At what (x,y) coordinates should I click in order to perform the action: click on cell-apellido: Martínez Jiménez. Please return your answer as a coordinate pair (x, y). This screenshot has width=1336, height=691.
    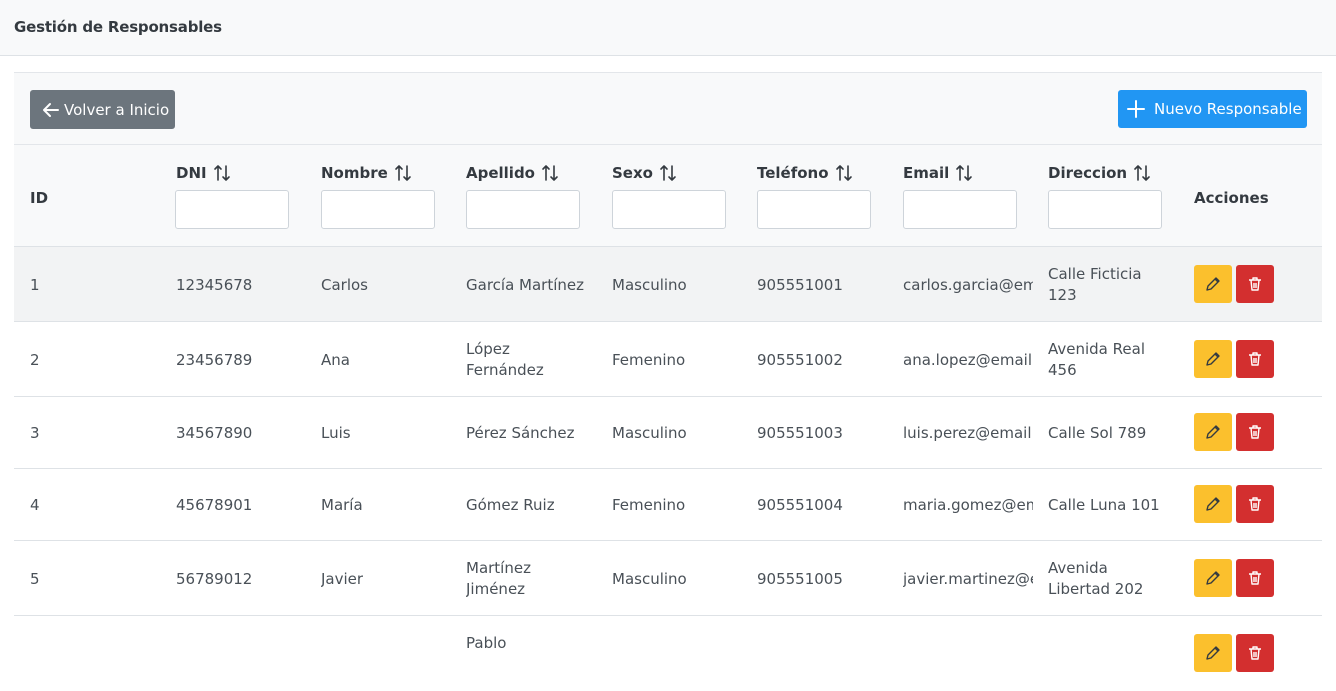
    Looking at the image, I should click on (498, 578).